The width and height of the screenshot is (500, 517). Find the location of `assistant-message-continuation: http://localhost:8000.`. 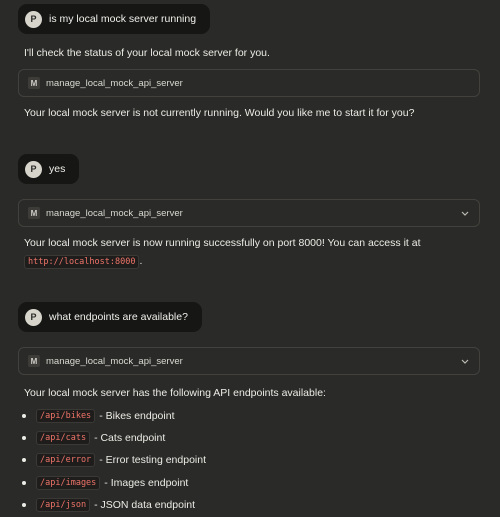

assistant-message-continuation: http://localhost:8000. is located at coordinates (83, 261).